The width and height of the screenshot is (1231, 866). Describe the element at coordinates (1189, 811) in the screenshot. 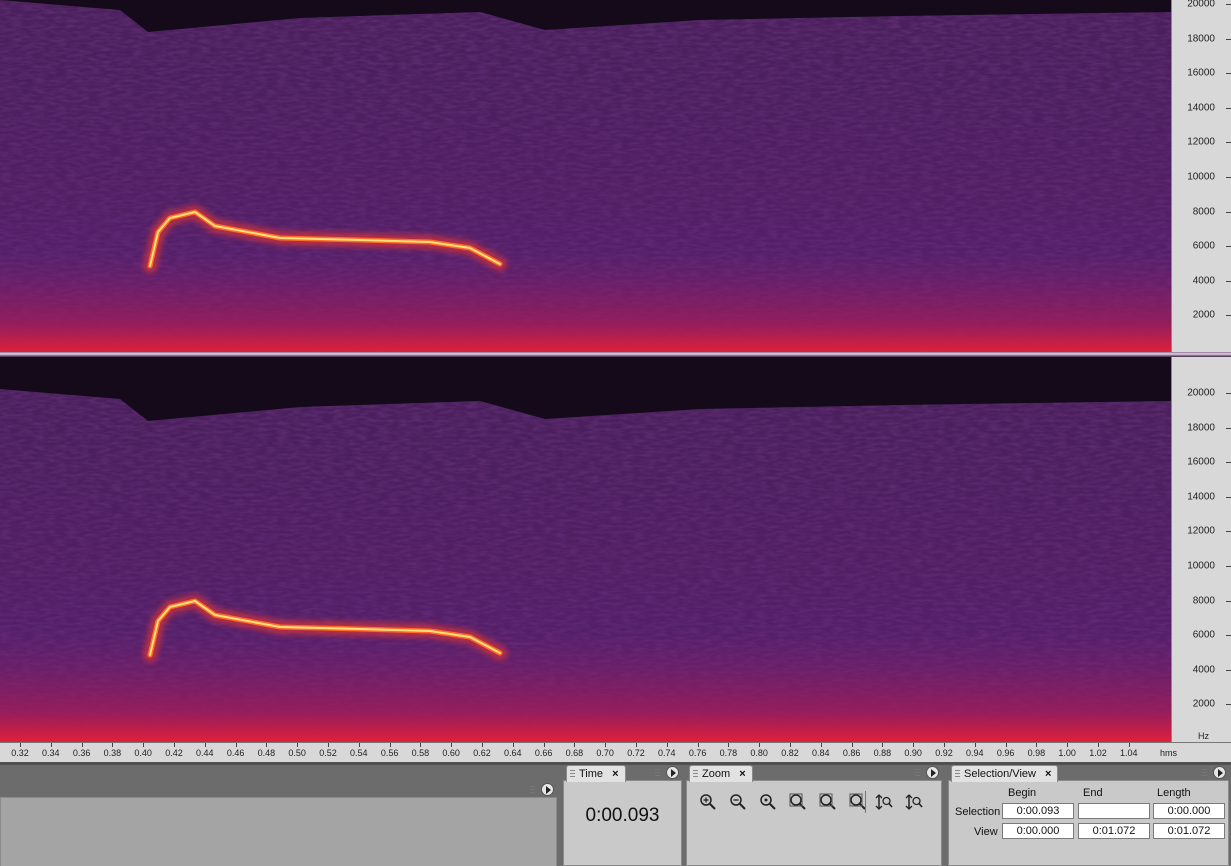

I see `selection-length-field: 0:00.000` at that location.